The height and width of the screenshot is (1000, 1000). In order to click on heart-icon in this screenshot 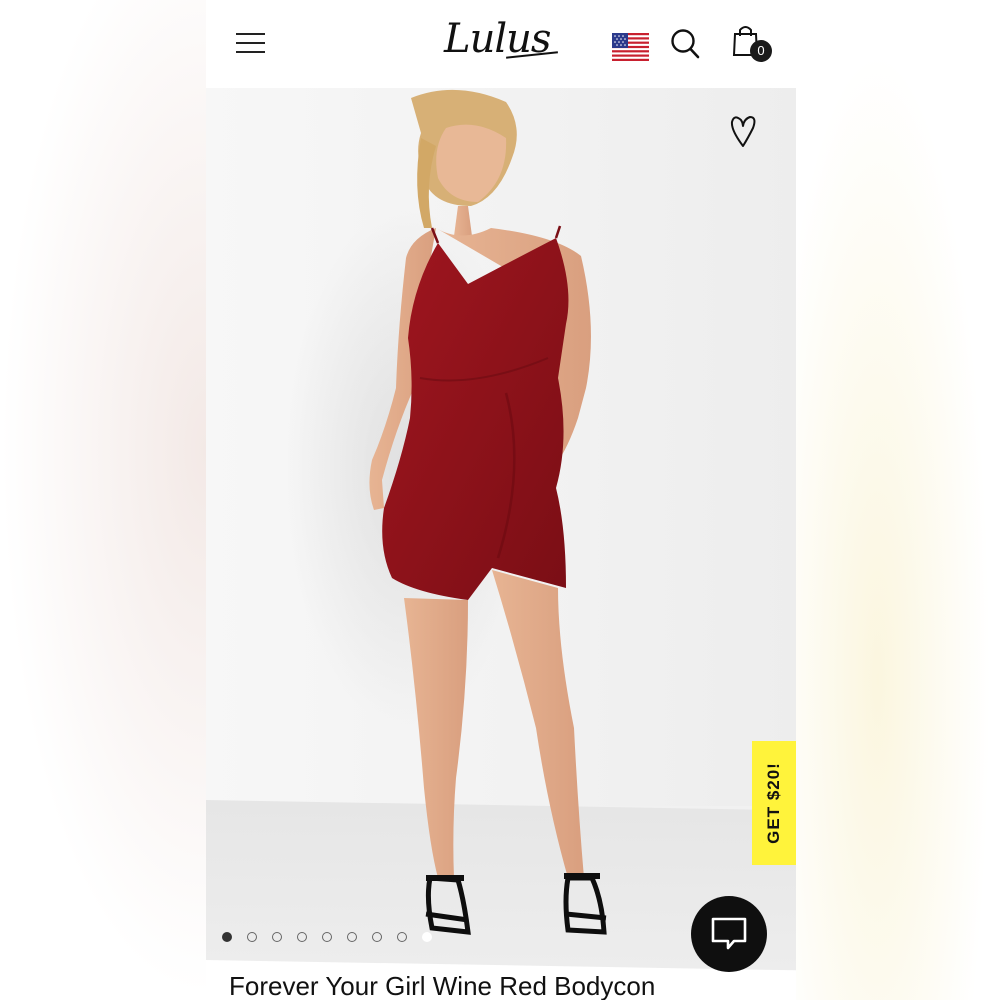, I will do `click(743, 131)`.